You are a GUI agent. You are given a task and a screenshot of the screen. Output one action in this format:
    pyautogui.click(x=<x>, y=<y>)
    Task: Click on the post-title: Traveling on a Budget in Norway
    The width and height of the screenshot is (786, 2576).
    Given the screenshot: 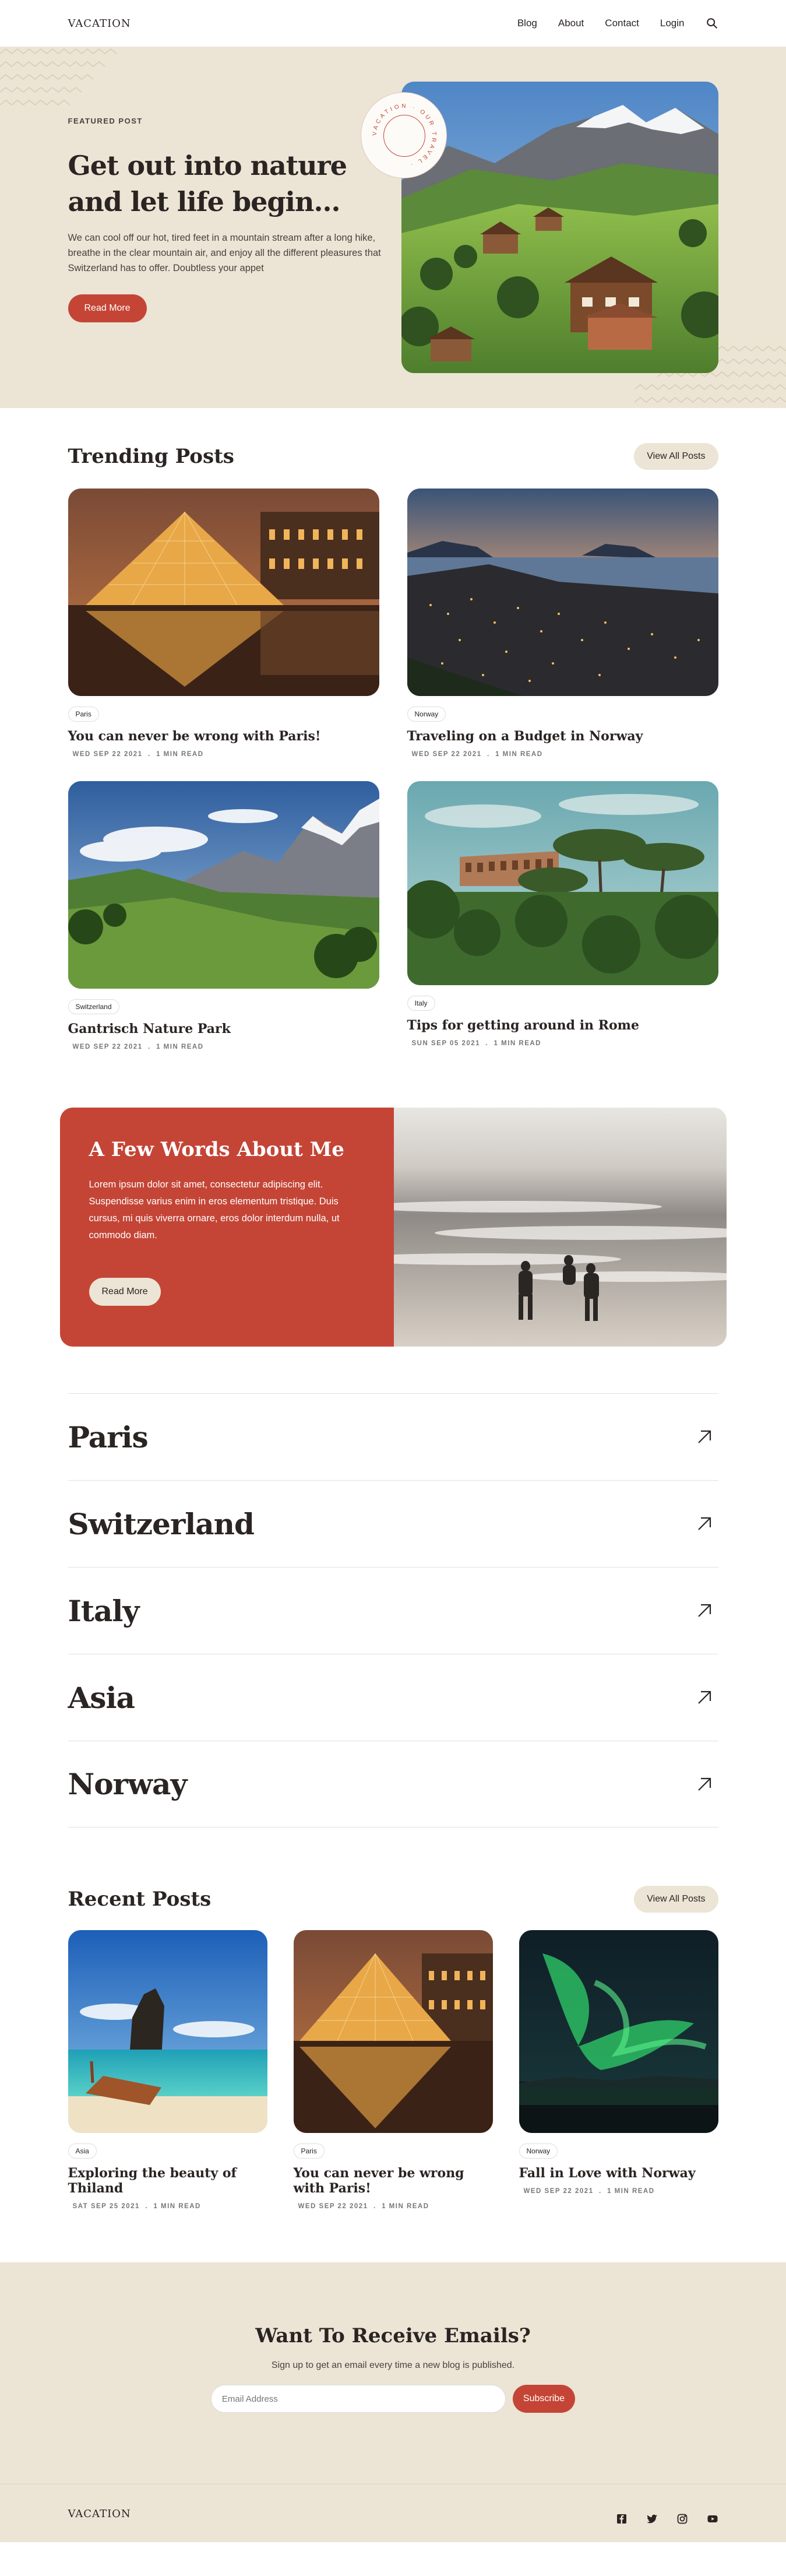 What is the action you would take?
    pyautogui.click(x=562, y=736)
    